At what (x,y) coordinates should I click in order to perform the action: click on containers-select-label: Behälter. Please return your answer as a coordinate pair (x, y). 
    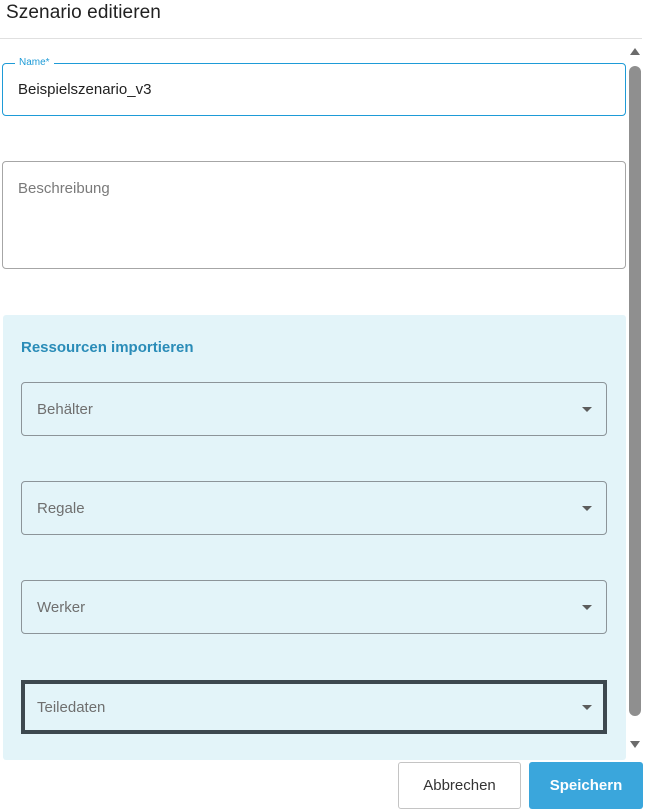
    Looking at the image, I should click on (65, 409).